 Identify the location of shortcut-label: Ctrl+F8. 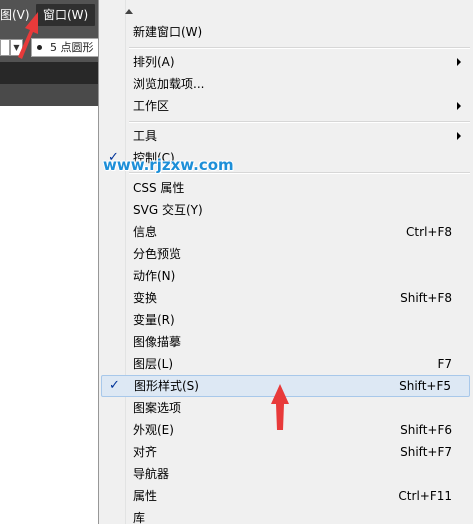
(429, 232).